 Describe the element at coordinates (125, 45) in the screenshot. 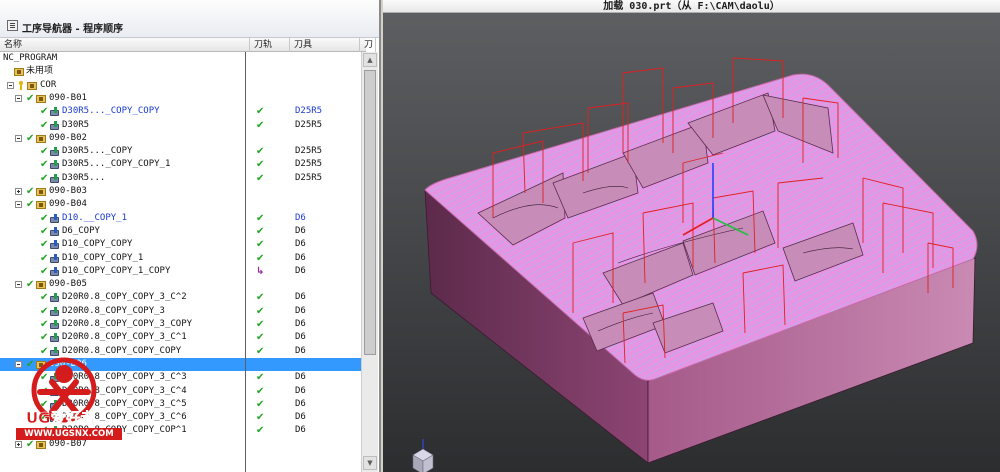

I see `column-header-name: 名称` at that location.